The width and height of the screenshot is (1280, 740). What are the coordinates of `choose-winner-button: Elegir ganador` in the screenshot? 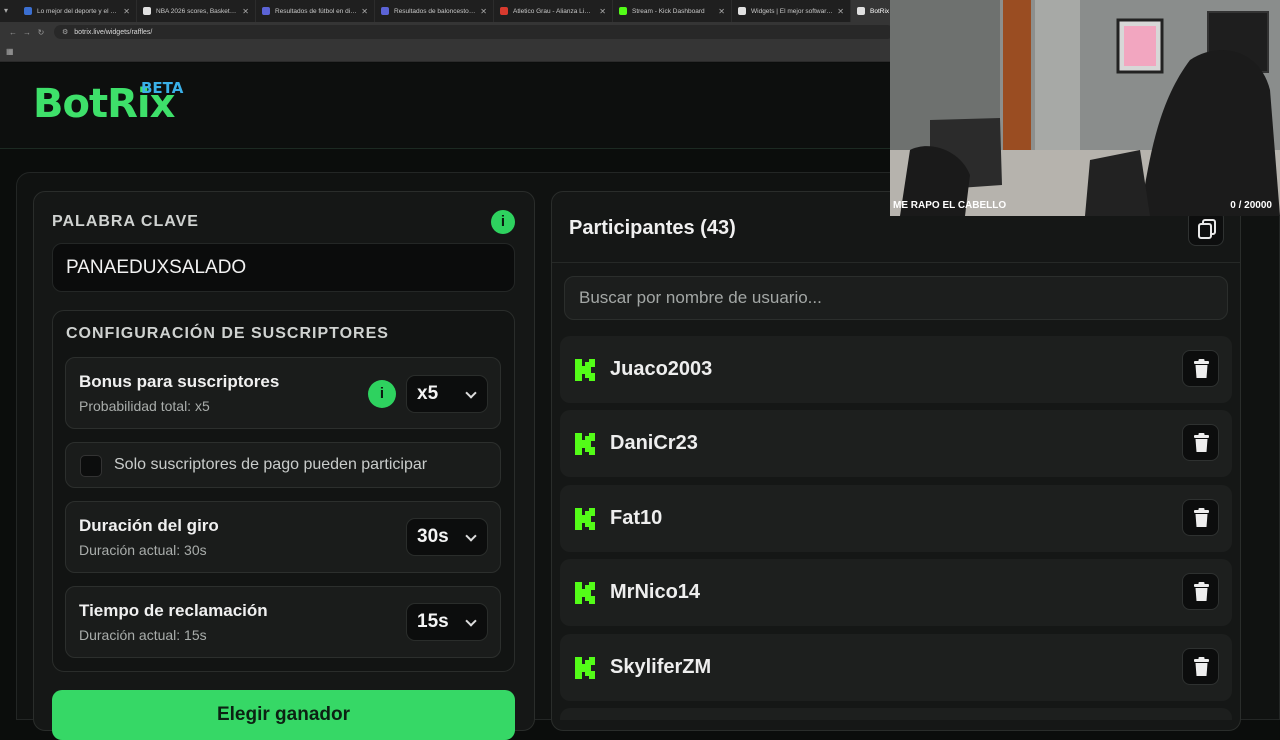 It's located at (283, 715).